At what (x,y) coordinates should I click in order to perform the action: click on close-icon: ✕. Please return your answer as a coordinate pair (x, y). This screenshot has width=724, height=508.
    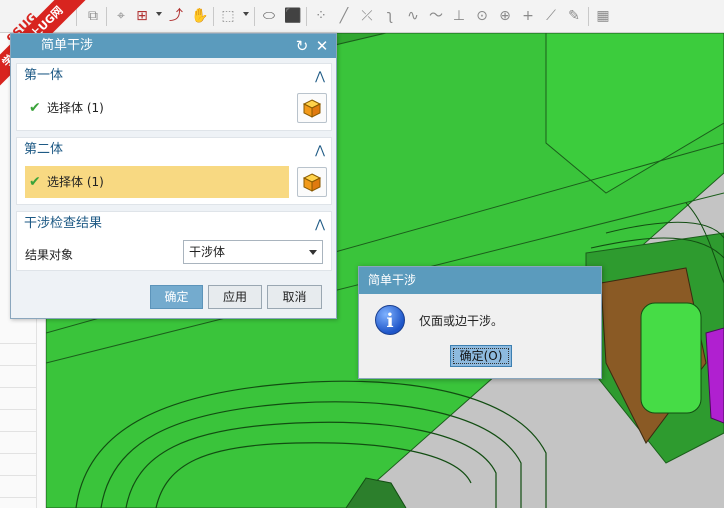
    Looking at the image, I should click on (322, 46).